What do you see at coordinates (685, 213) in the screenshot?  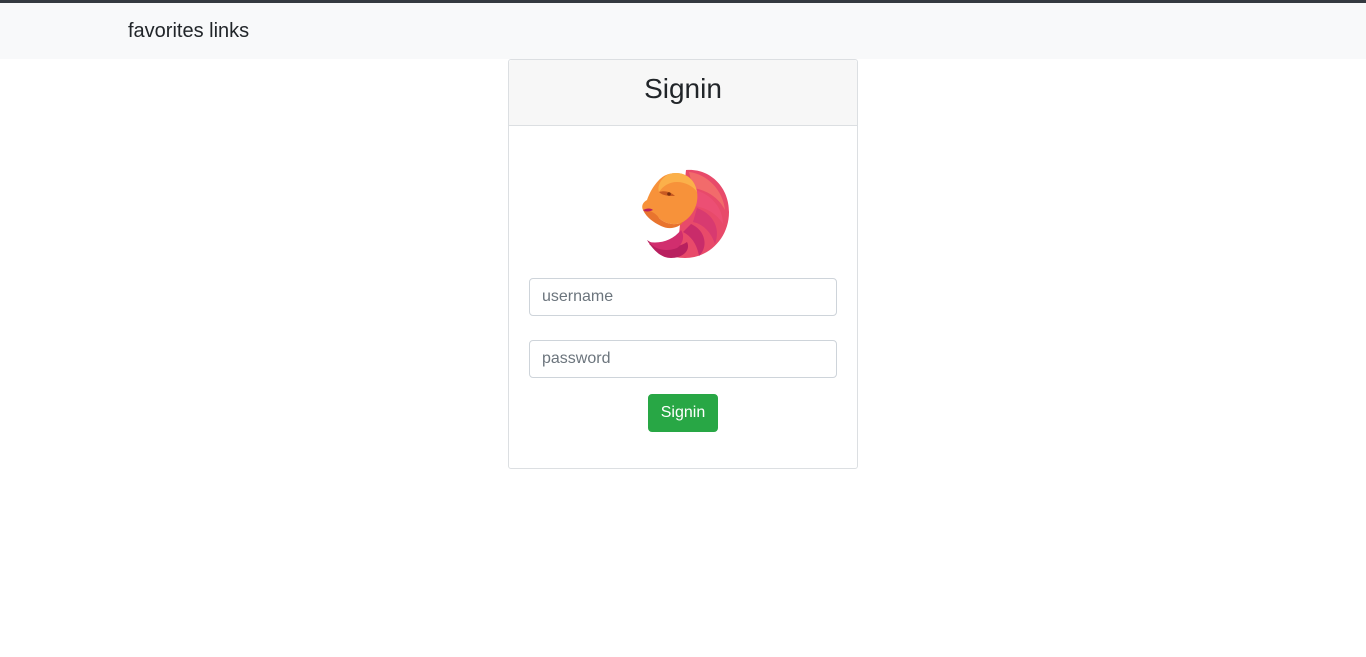 I see `lion-logo-icon` at bounding box center [685, 213].